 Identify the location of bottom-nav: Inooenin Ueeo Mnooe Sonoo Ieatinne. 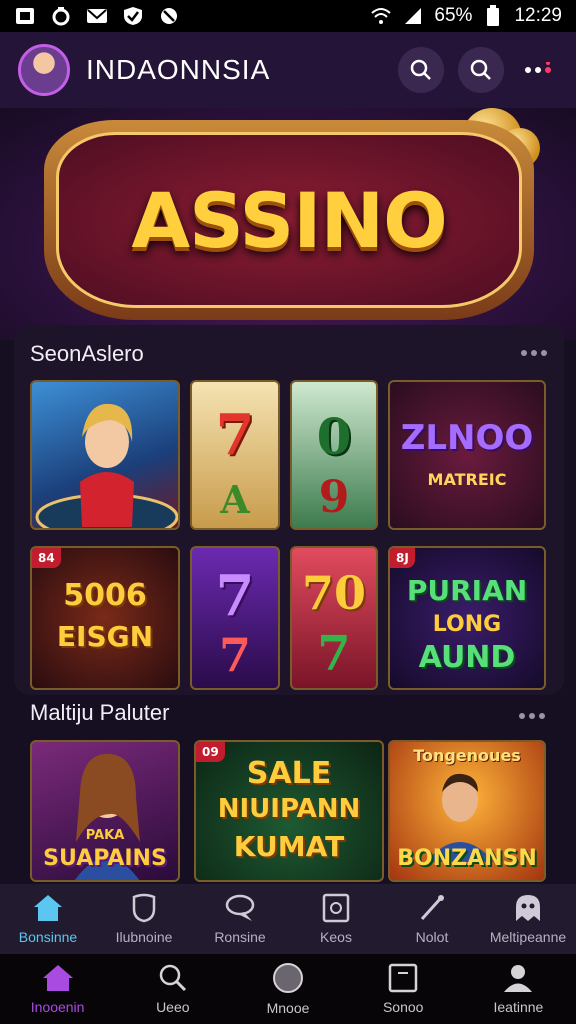
(288, 989).